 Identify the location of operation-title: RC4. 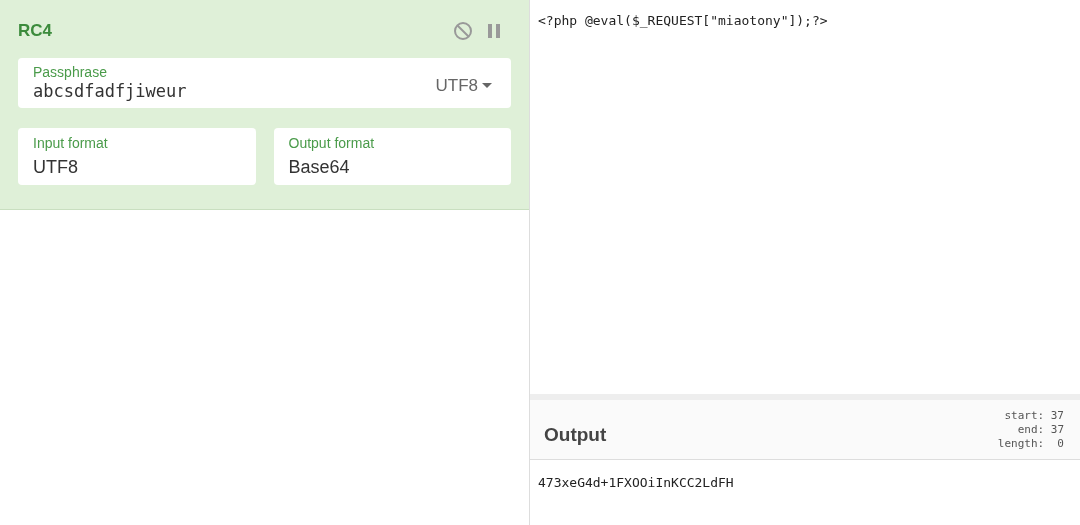
(35, 31).